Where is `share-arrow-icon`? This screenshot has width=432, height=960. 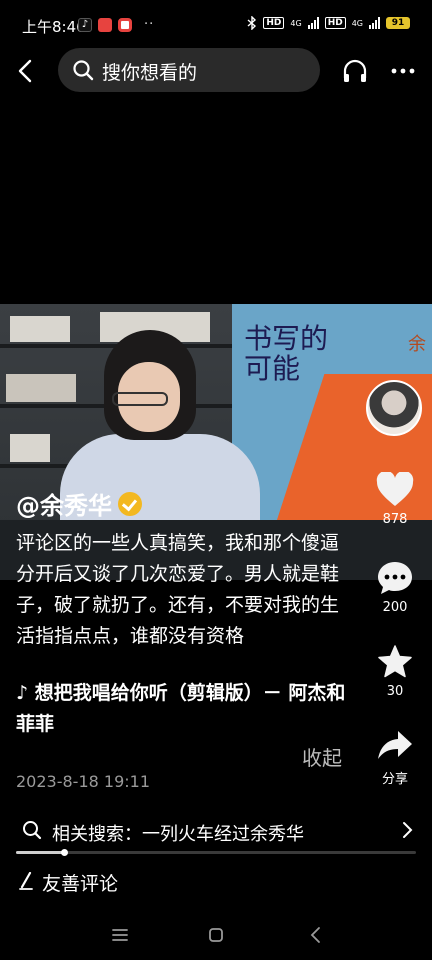 share-arrow-icon is located at coordinates (395, 745).